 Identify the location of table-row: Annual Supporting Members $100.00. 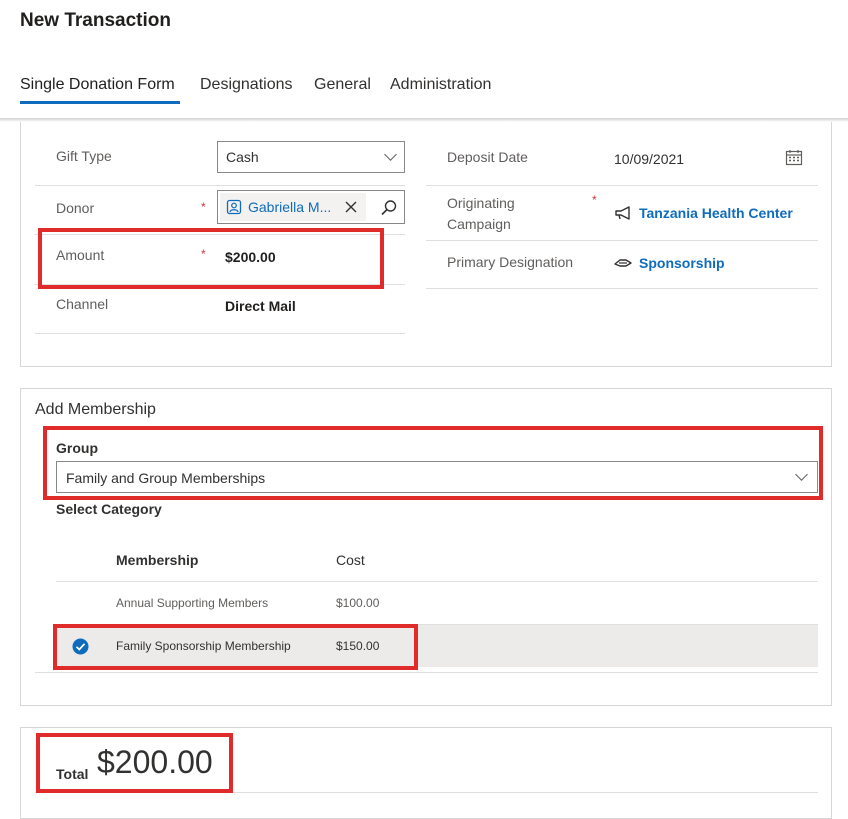
(437, 603).